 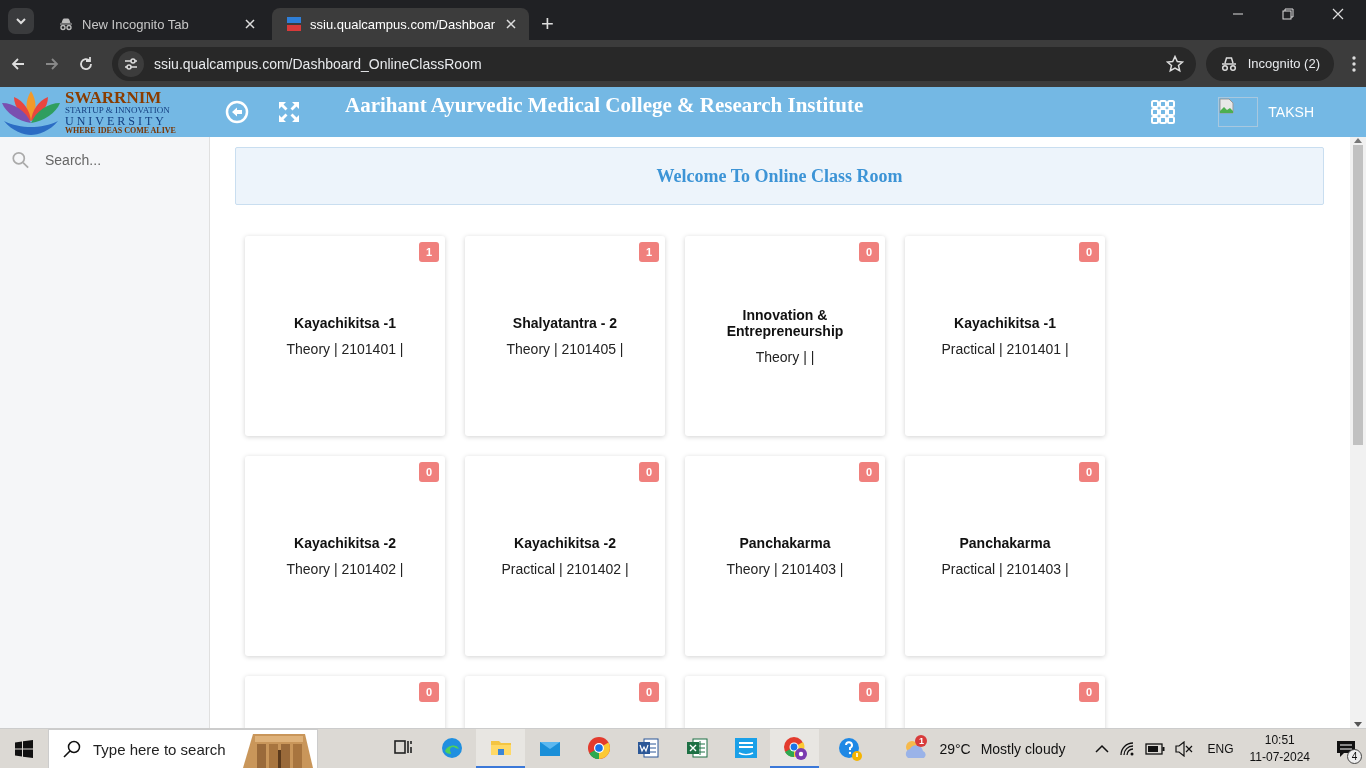 What do you see at coordinates (1005, 336) in the screenshot?
I see `class-card: 0 Kayachikitsa -1 Practical | 2101401 |` at bounding box center [1005, 336].